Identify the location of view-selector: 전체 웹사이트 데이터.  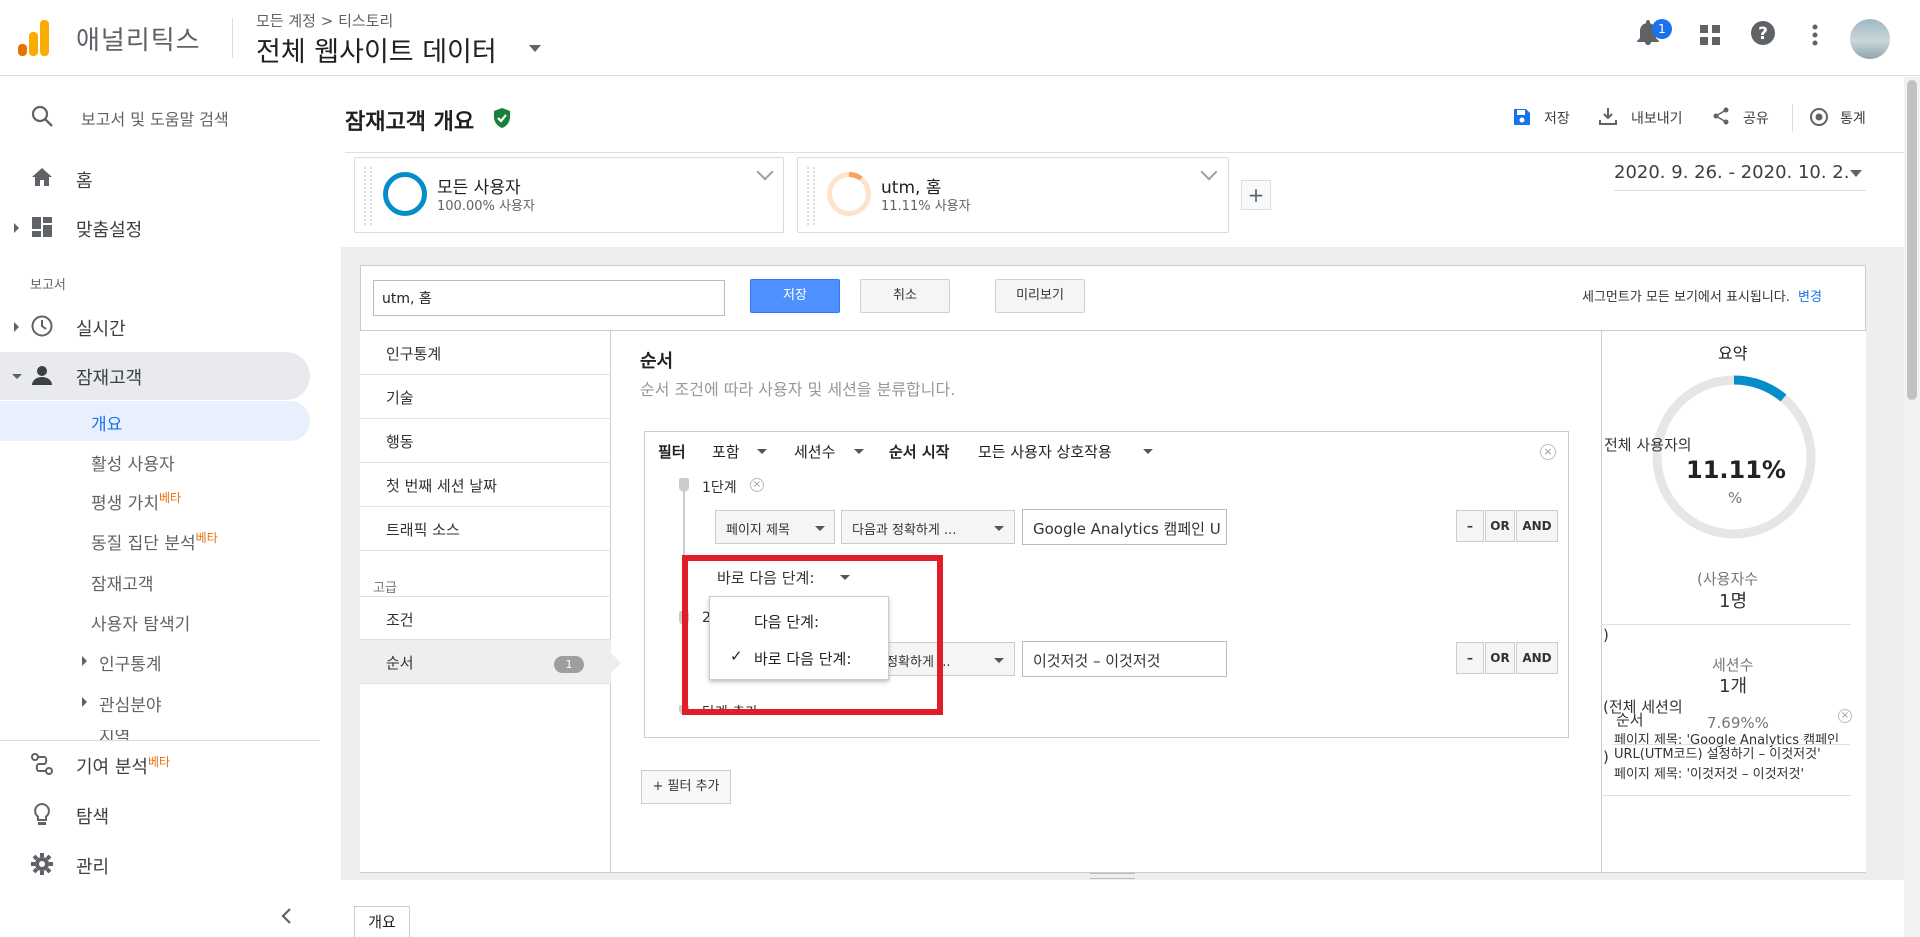
(376, 49).